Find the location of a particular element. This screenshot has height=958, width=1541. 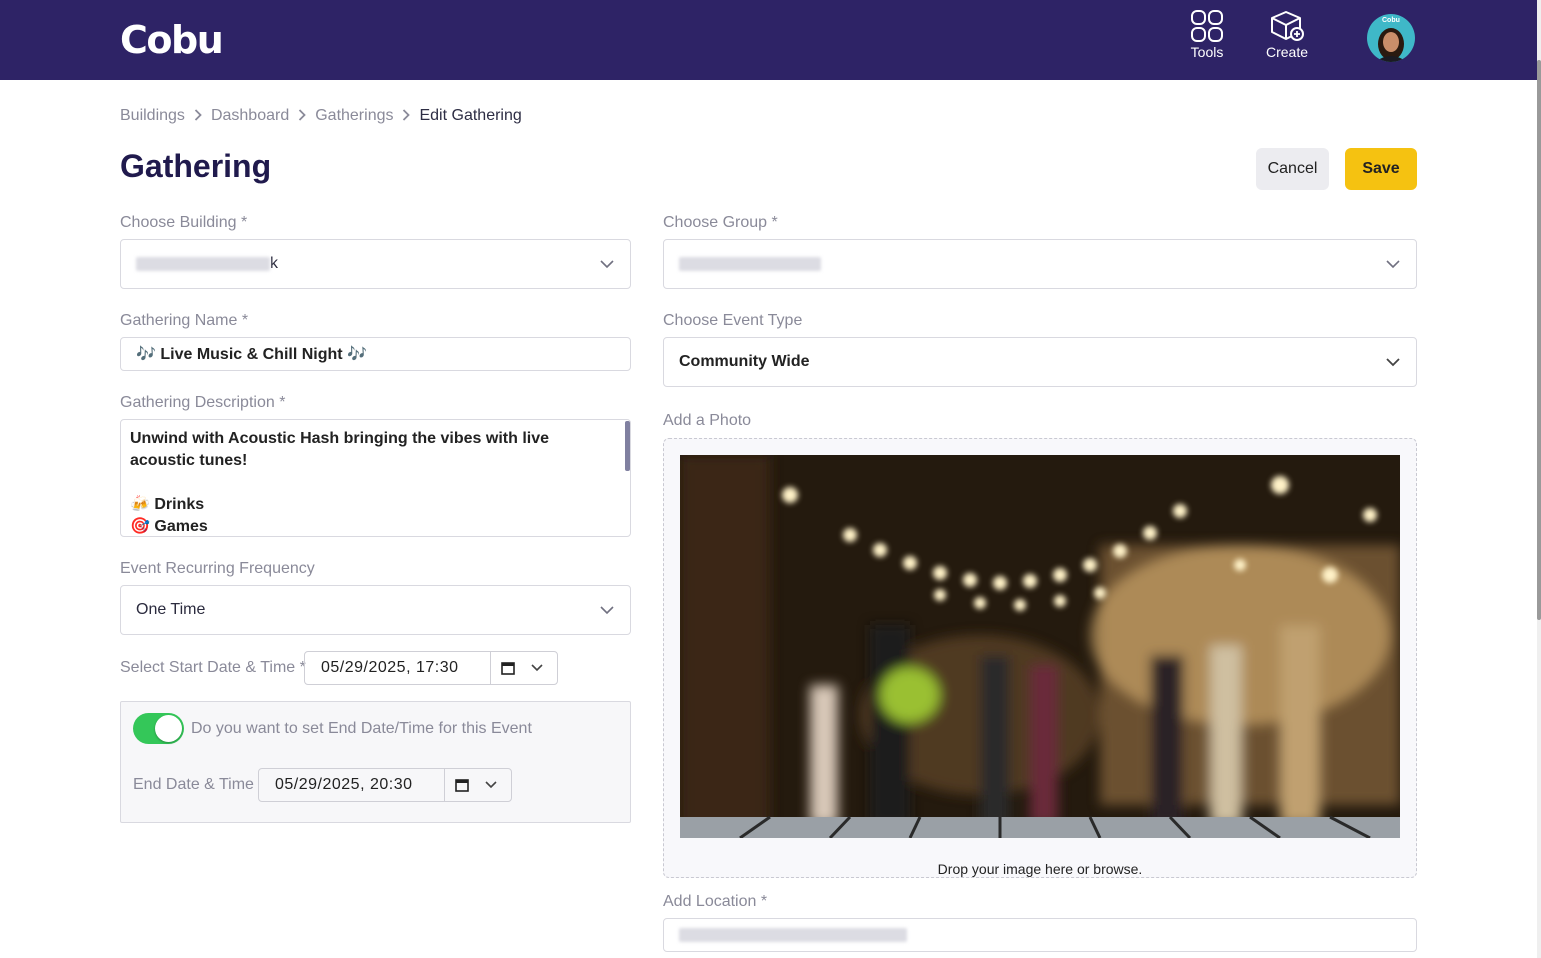

start-datetime-input: 05/29/2025, 17:30 is located at coordinates (431, 668).